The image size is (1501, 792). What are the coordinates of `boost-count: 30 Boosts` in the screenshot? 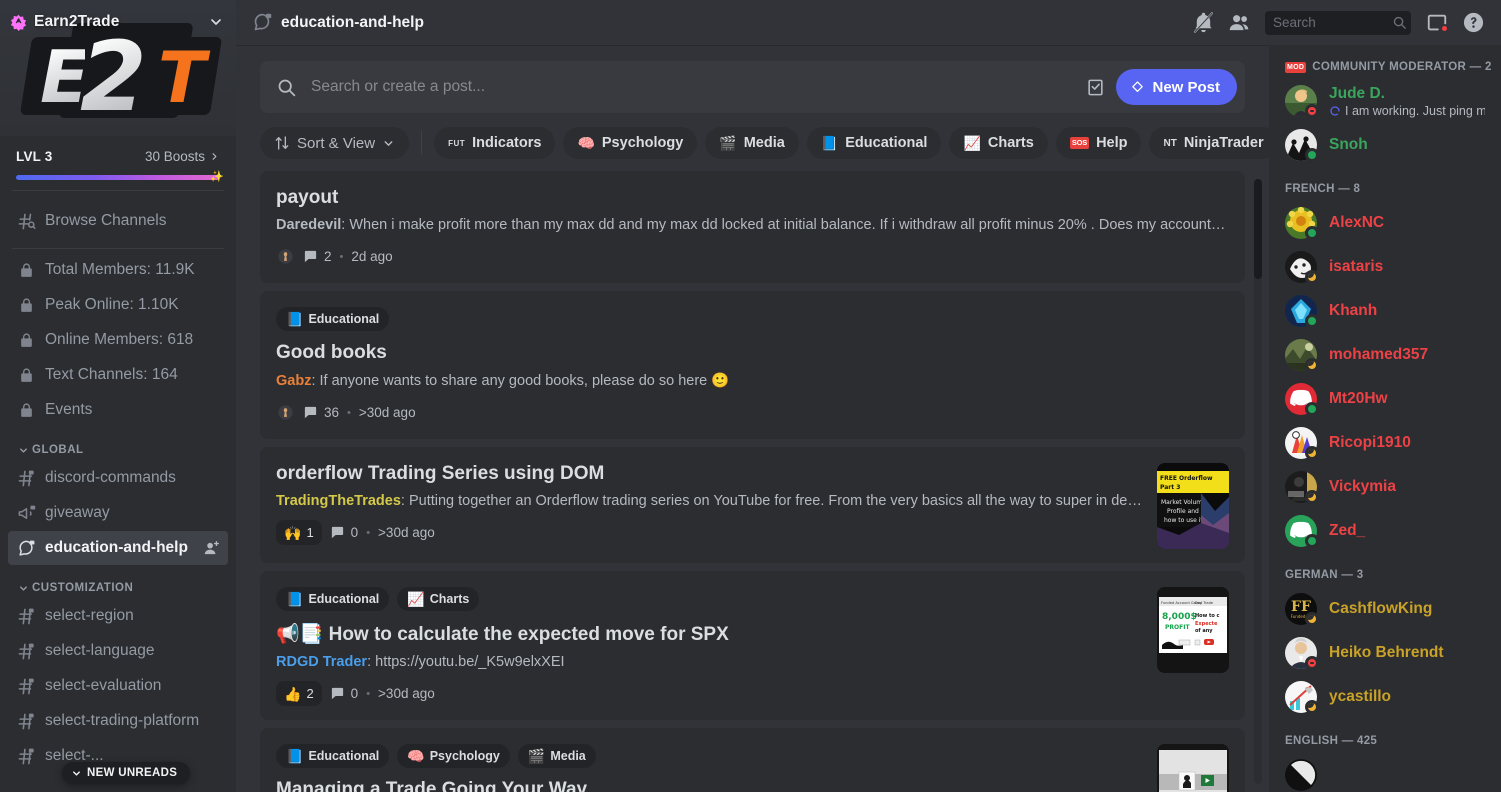 It's located at (182, 156).